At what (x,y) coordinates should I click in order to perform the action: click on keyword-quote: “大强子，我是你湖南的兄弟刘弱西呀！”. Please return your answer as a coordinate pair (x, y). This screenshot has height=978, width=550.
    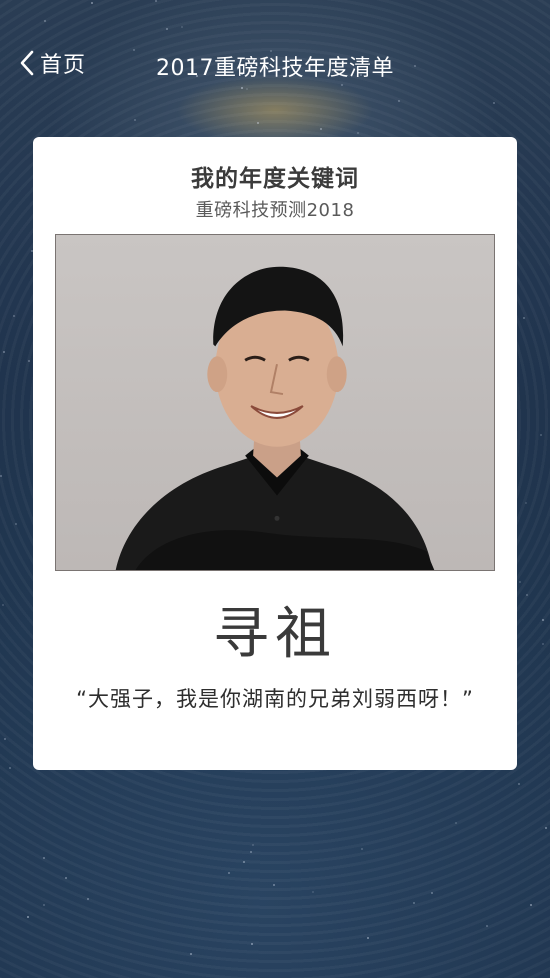
    Looking at the image, I should click on (275, 699).